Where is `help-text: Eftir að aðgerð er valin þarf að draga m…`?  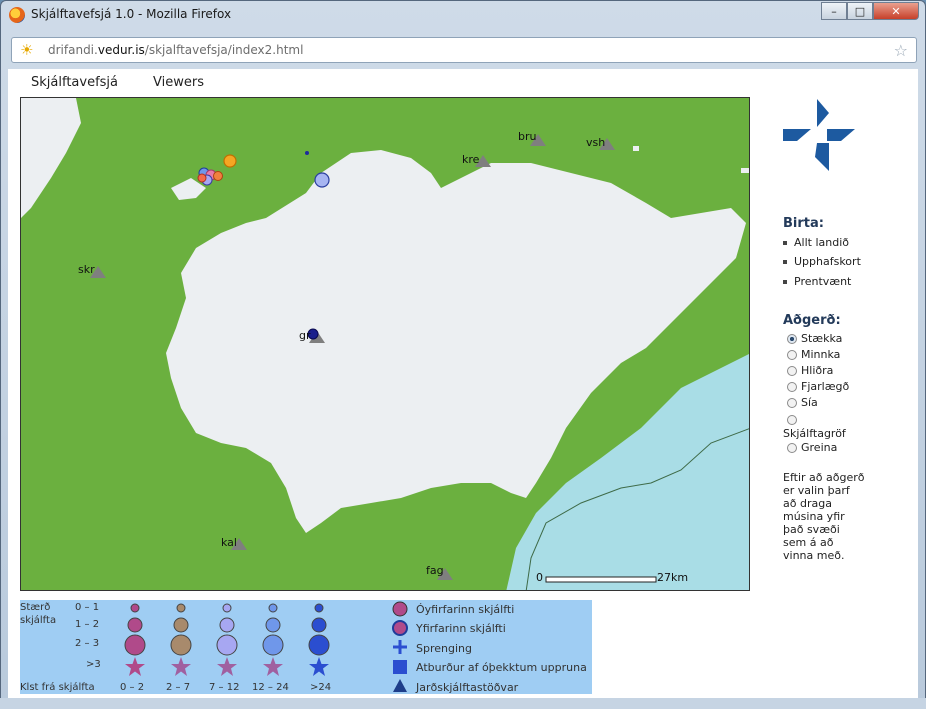 help-text: Eftir að aðgerð er valin þarf að draga m… is located at coordinates (824, 516).